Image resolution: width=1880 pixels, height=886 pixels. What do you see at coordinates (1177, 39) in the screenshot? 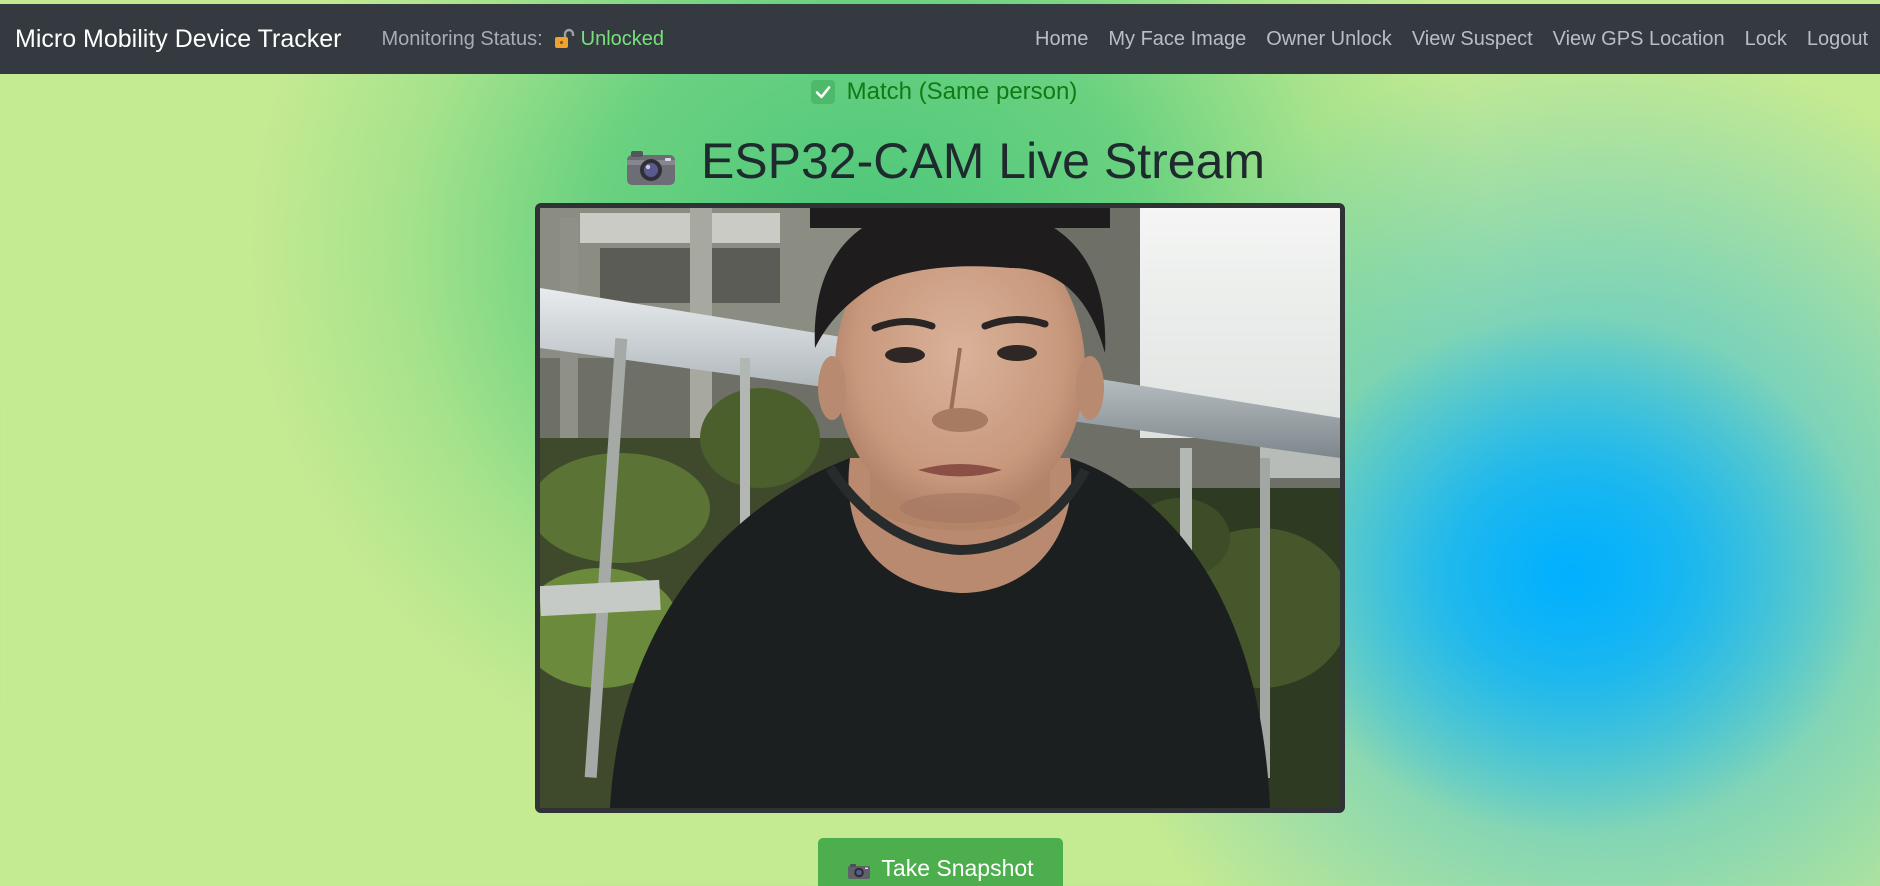
I see `nav-my-face-image: My Face Image` at bounding box center [1177, 39].